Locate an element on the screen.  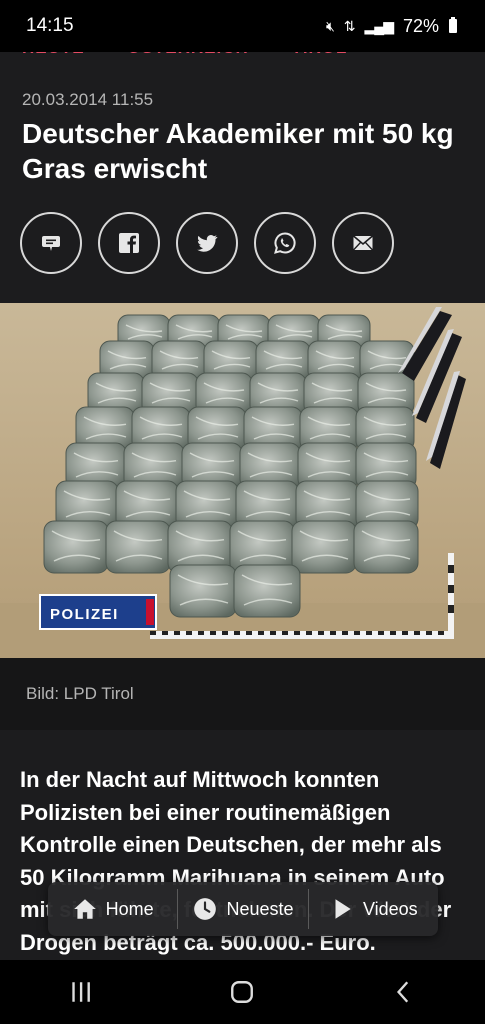
recent-apps-icon is located at coordinates (81, 992).